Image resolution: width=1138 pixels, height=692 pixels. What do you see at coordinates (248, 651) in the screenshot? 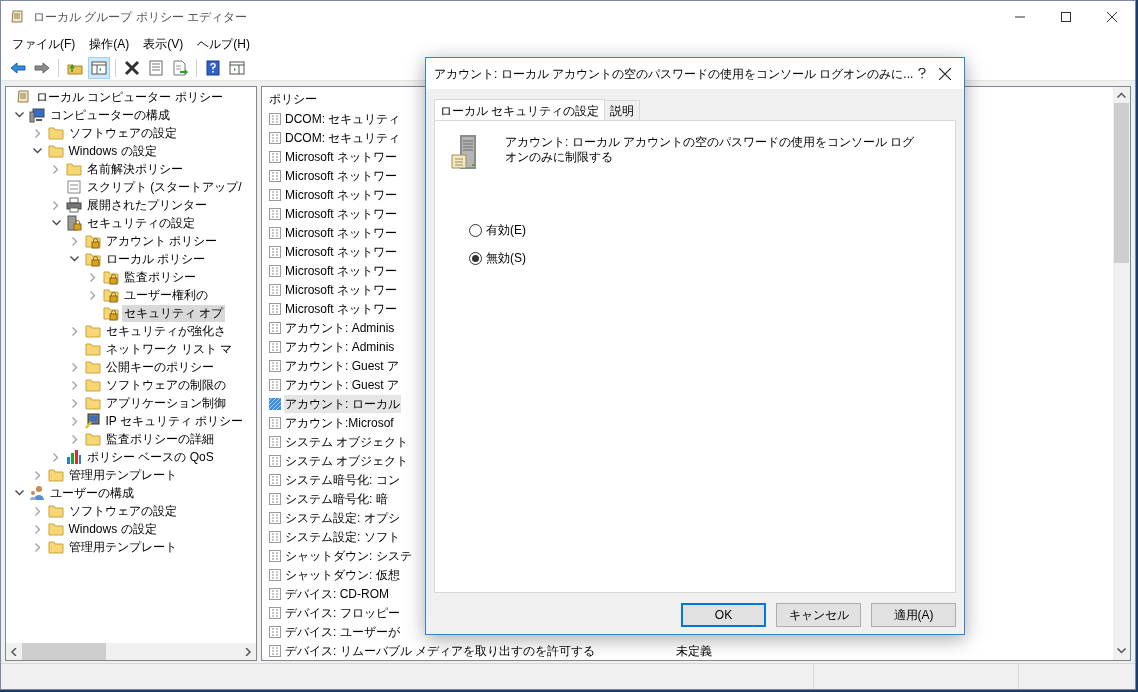
I see `scroll-right-icon` at bounding box center [248, 651].